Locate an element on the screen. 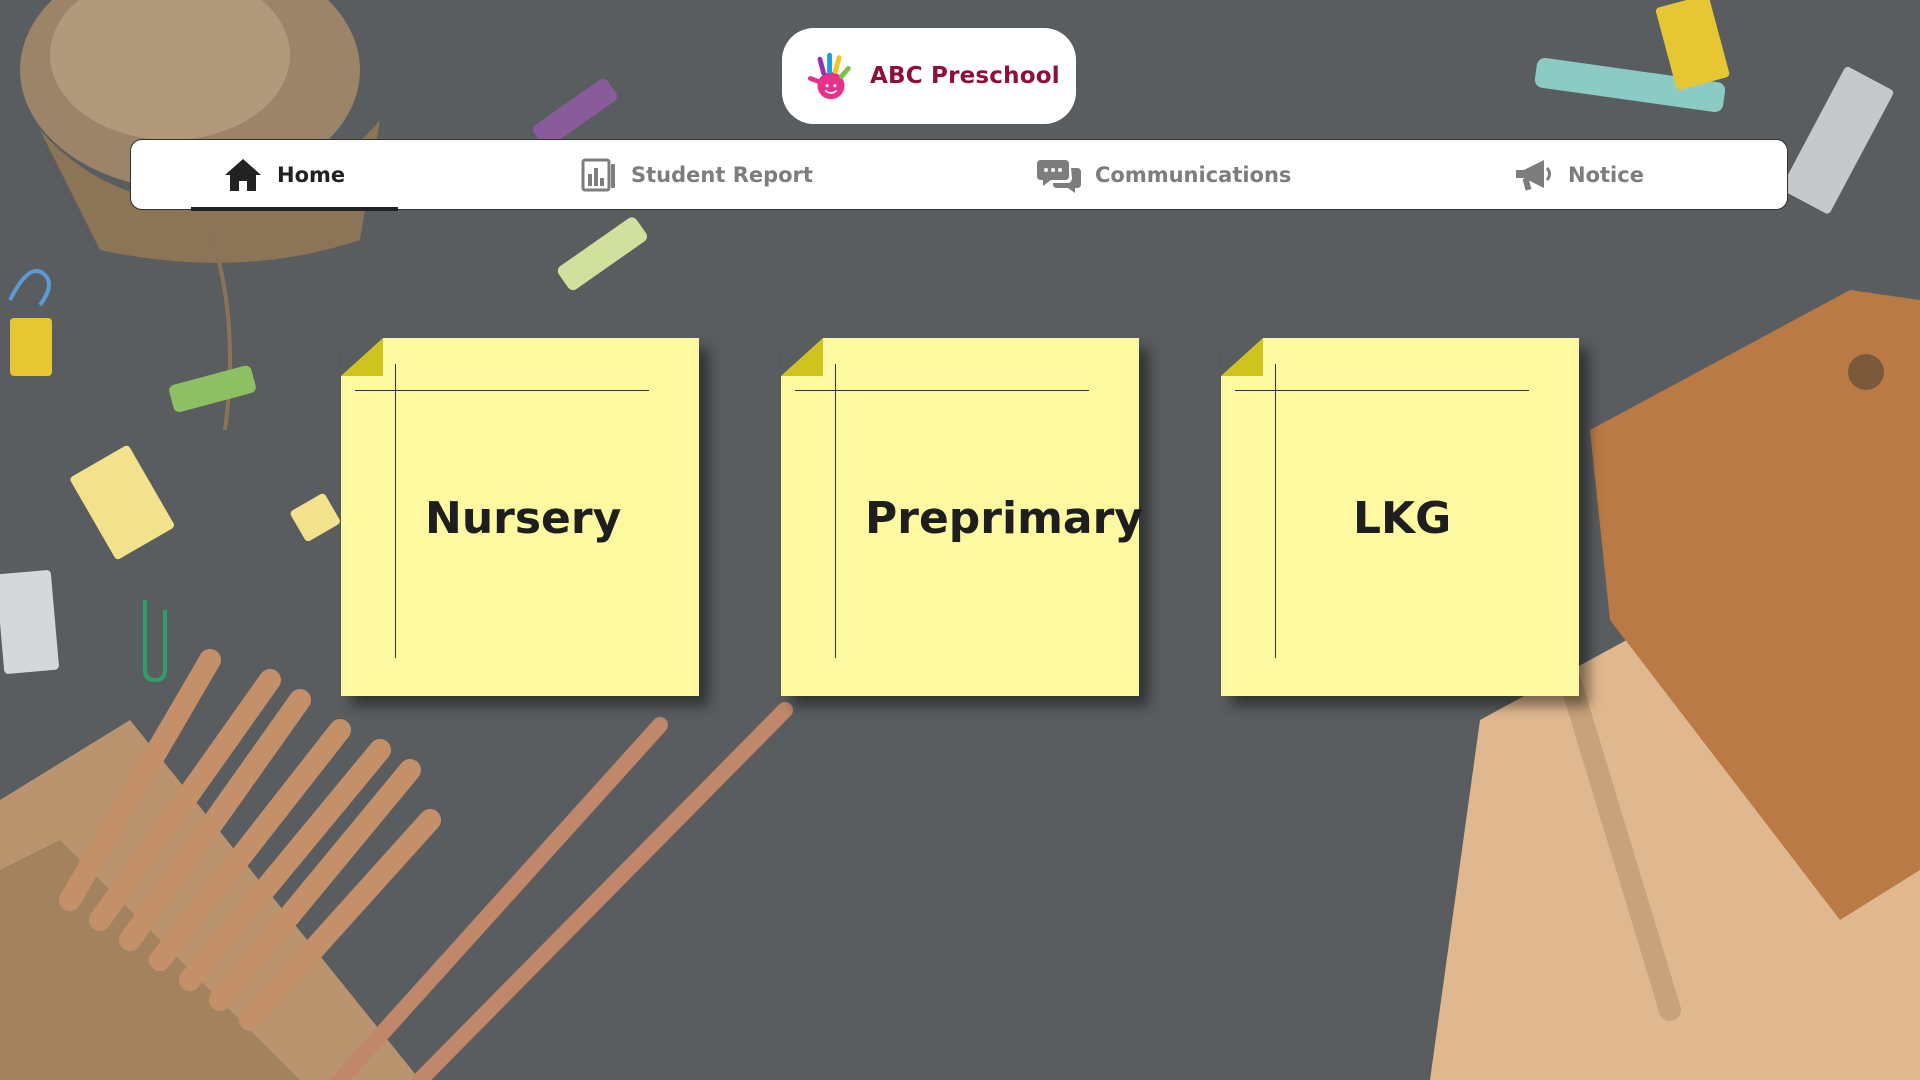 The width and height of the screenshot is (1920, 1080). active-tab-indicator is located at coordinates (294, 209).